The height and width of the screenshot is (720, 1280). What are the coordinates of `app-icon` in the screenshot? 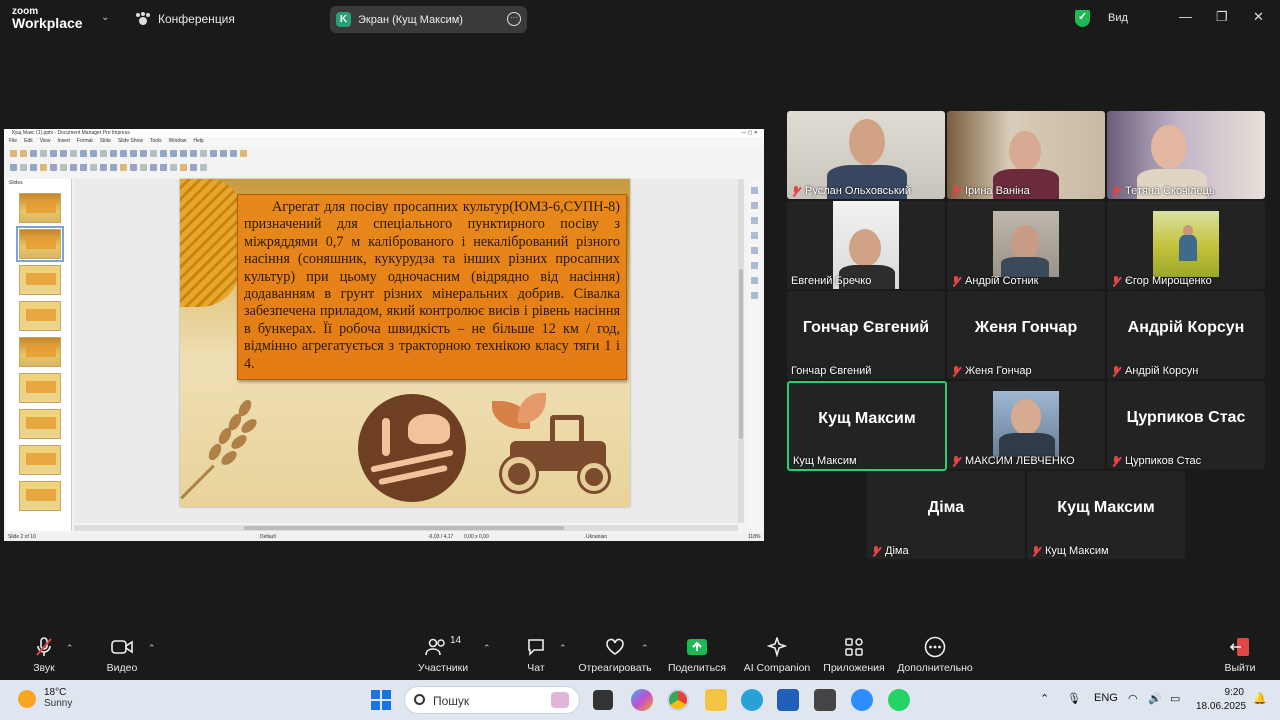 It's located at (825, 700).